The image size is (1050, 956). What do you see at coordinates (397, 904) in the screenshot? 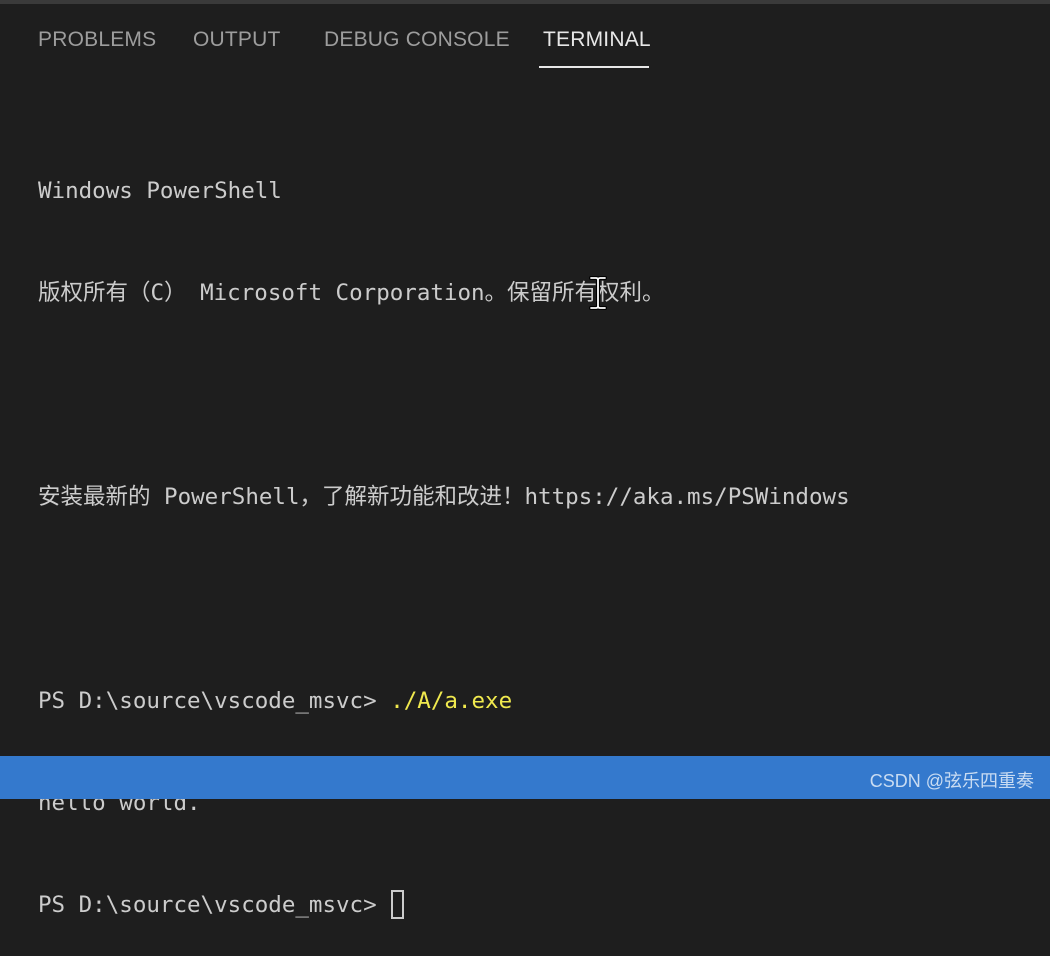
I see `block-cursor-icon` at bounding box center [397, 904].